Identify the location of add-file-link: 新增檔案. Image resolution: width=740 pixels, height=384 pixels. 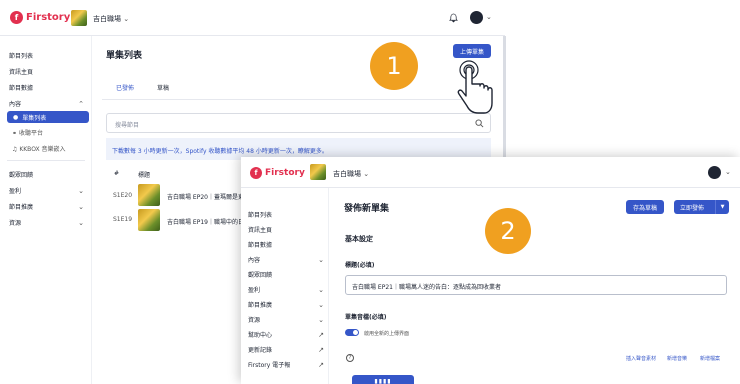
(710, 358).